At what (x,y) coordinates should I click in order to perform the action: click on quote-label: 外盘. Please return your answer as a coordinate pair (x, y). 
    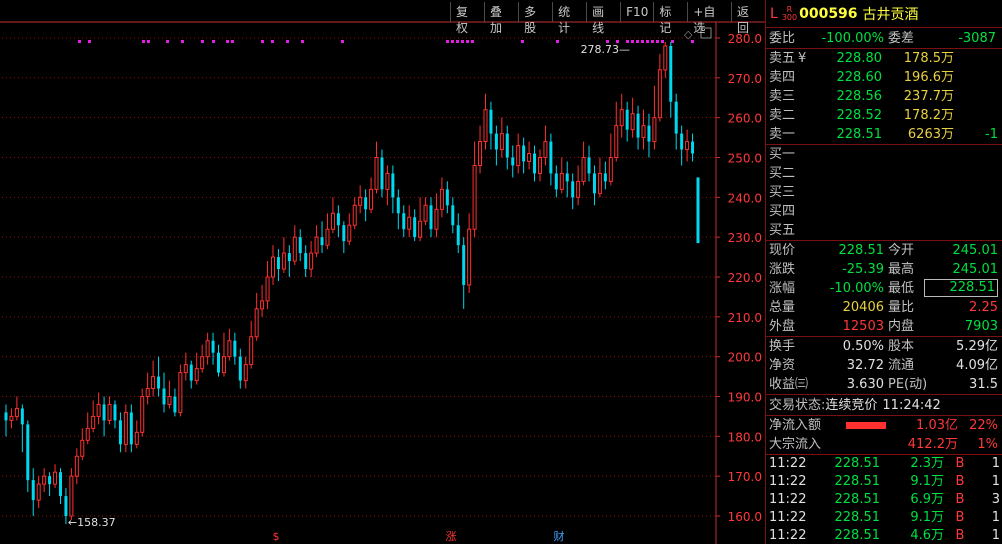
    Looking at the image, I should click on (782, 326).